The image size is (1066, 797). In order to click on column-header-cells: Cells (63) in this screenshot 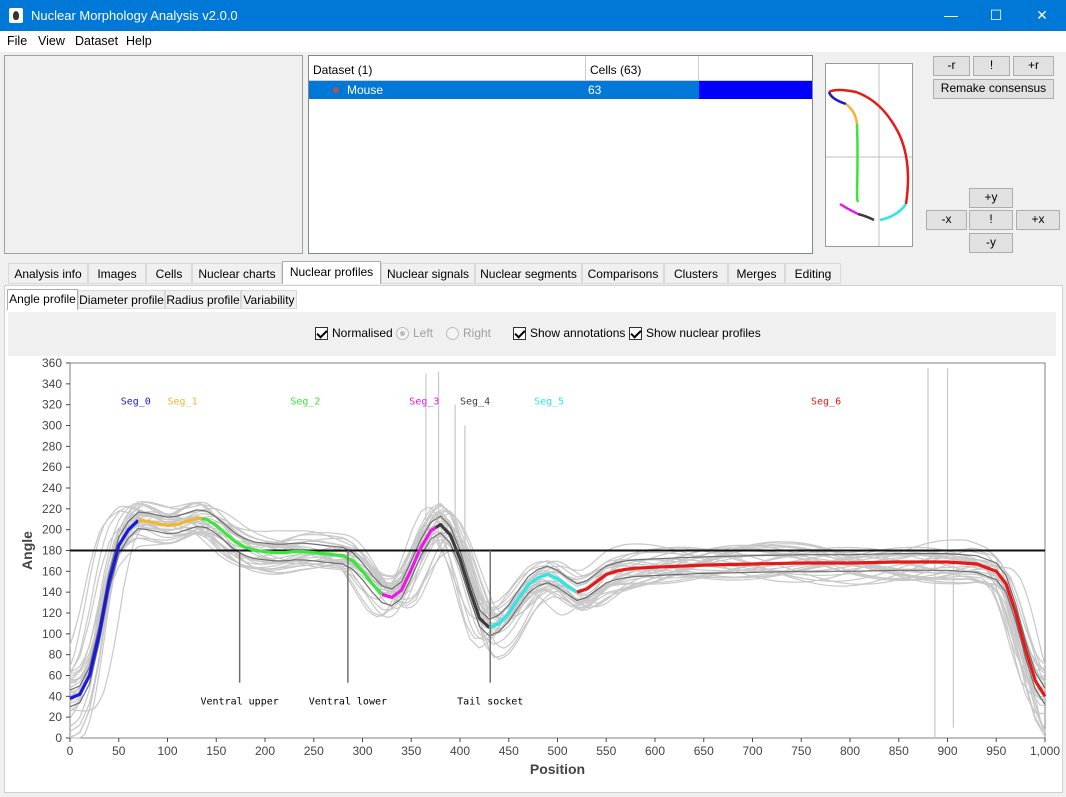, I will do `click(642, 68)`.